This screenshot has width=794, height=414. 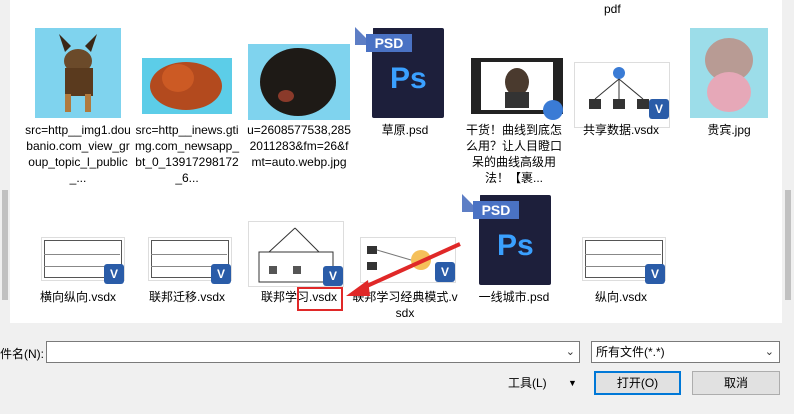 I want to click on file-name: 联邦迁移.vsdx, so click(x=186, y=297).